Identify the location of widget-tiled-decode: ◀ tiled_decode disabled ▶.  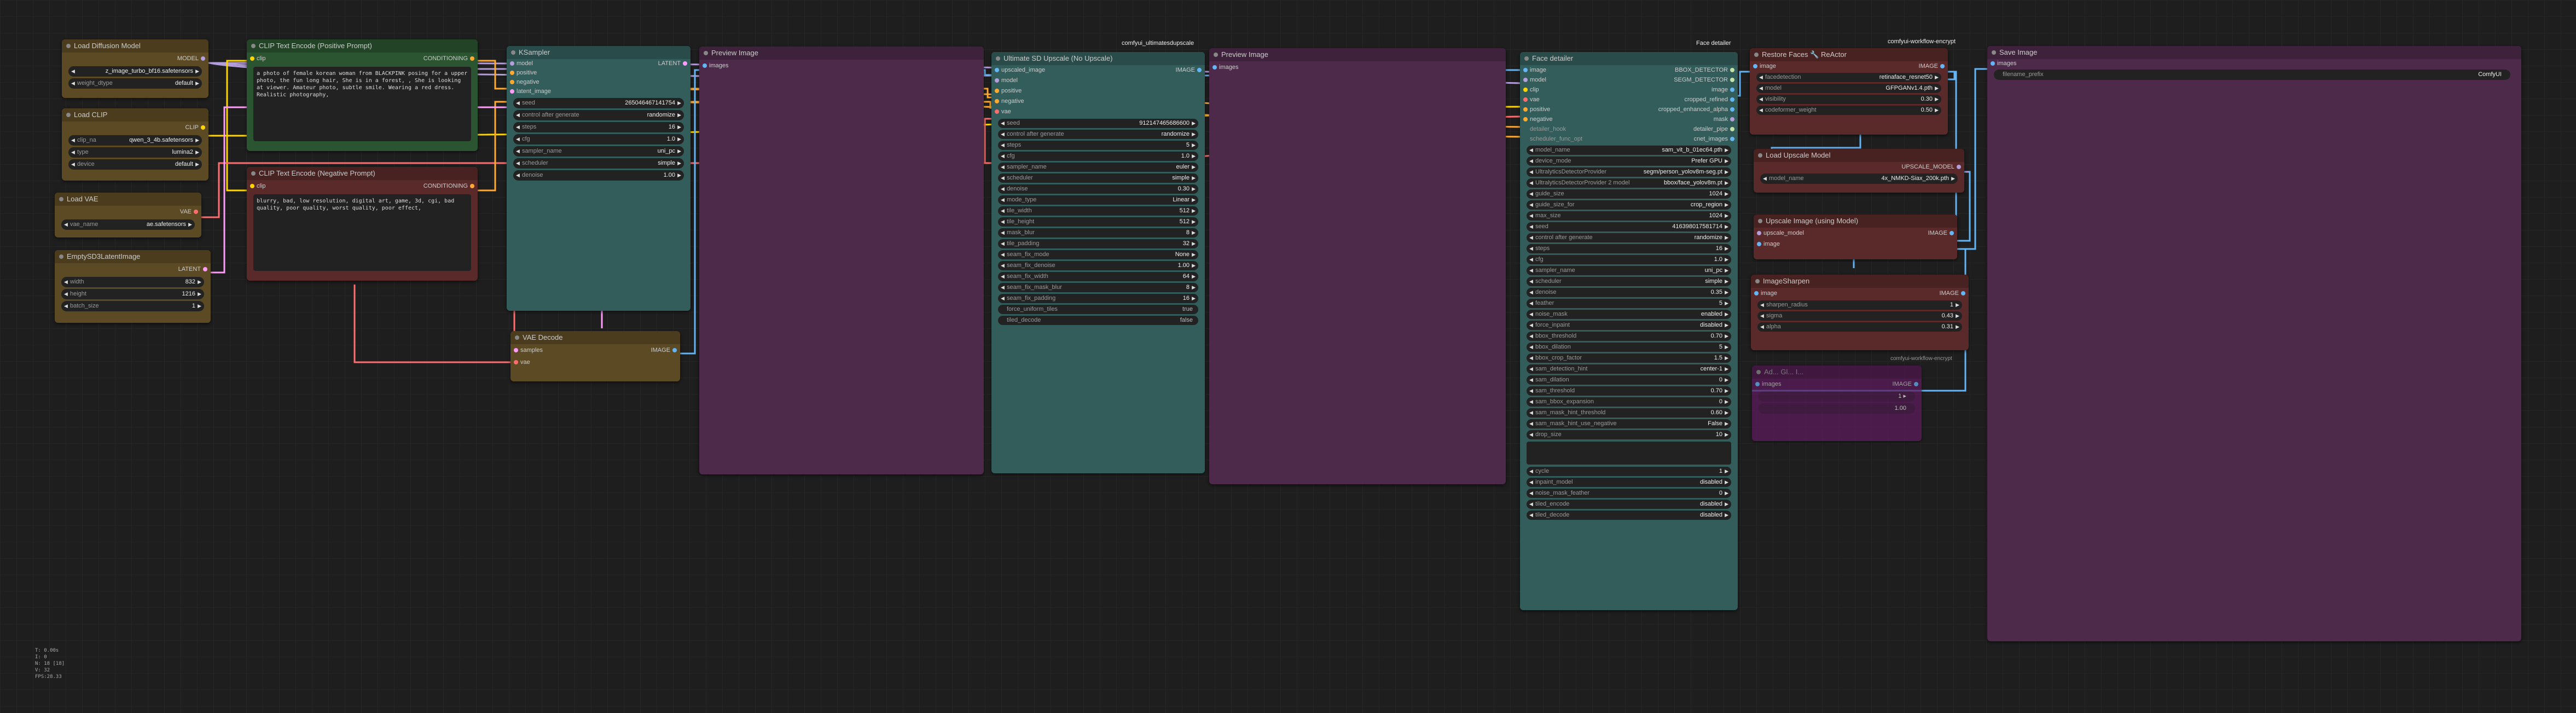
(1629, 515).